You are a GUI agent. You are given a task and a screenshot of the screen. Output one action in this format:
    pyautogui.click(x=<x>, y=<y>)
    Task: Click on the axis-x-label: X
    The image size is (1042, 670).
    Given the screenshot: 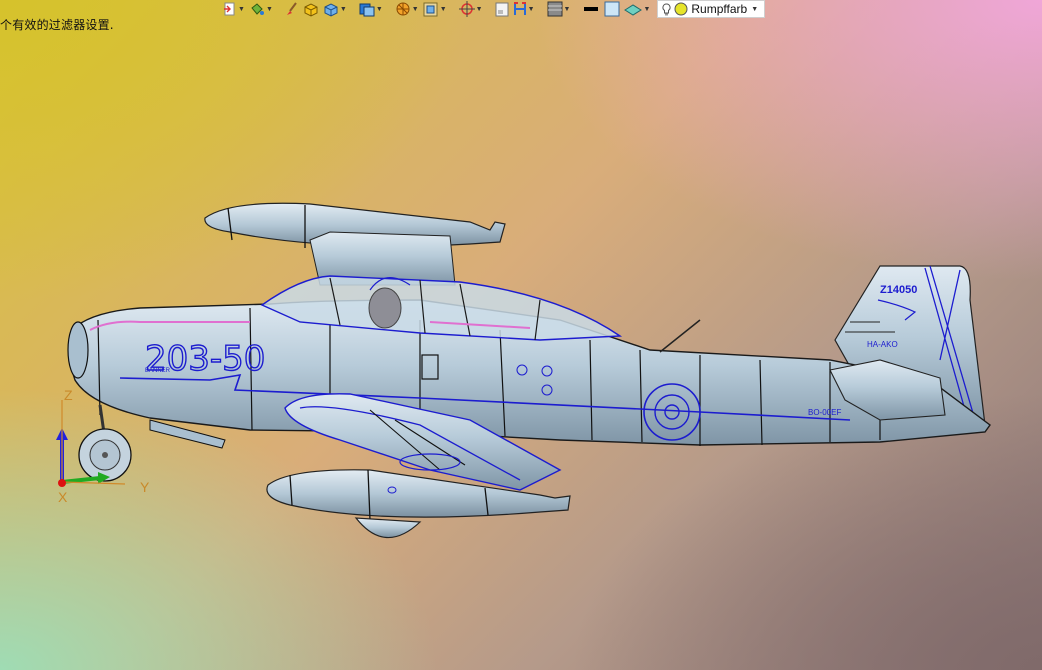 What is the action you would take?
    pyautogui.click(x=63, y=497)
    